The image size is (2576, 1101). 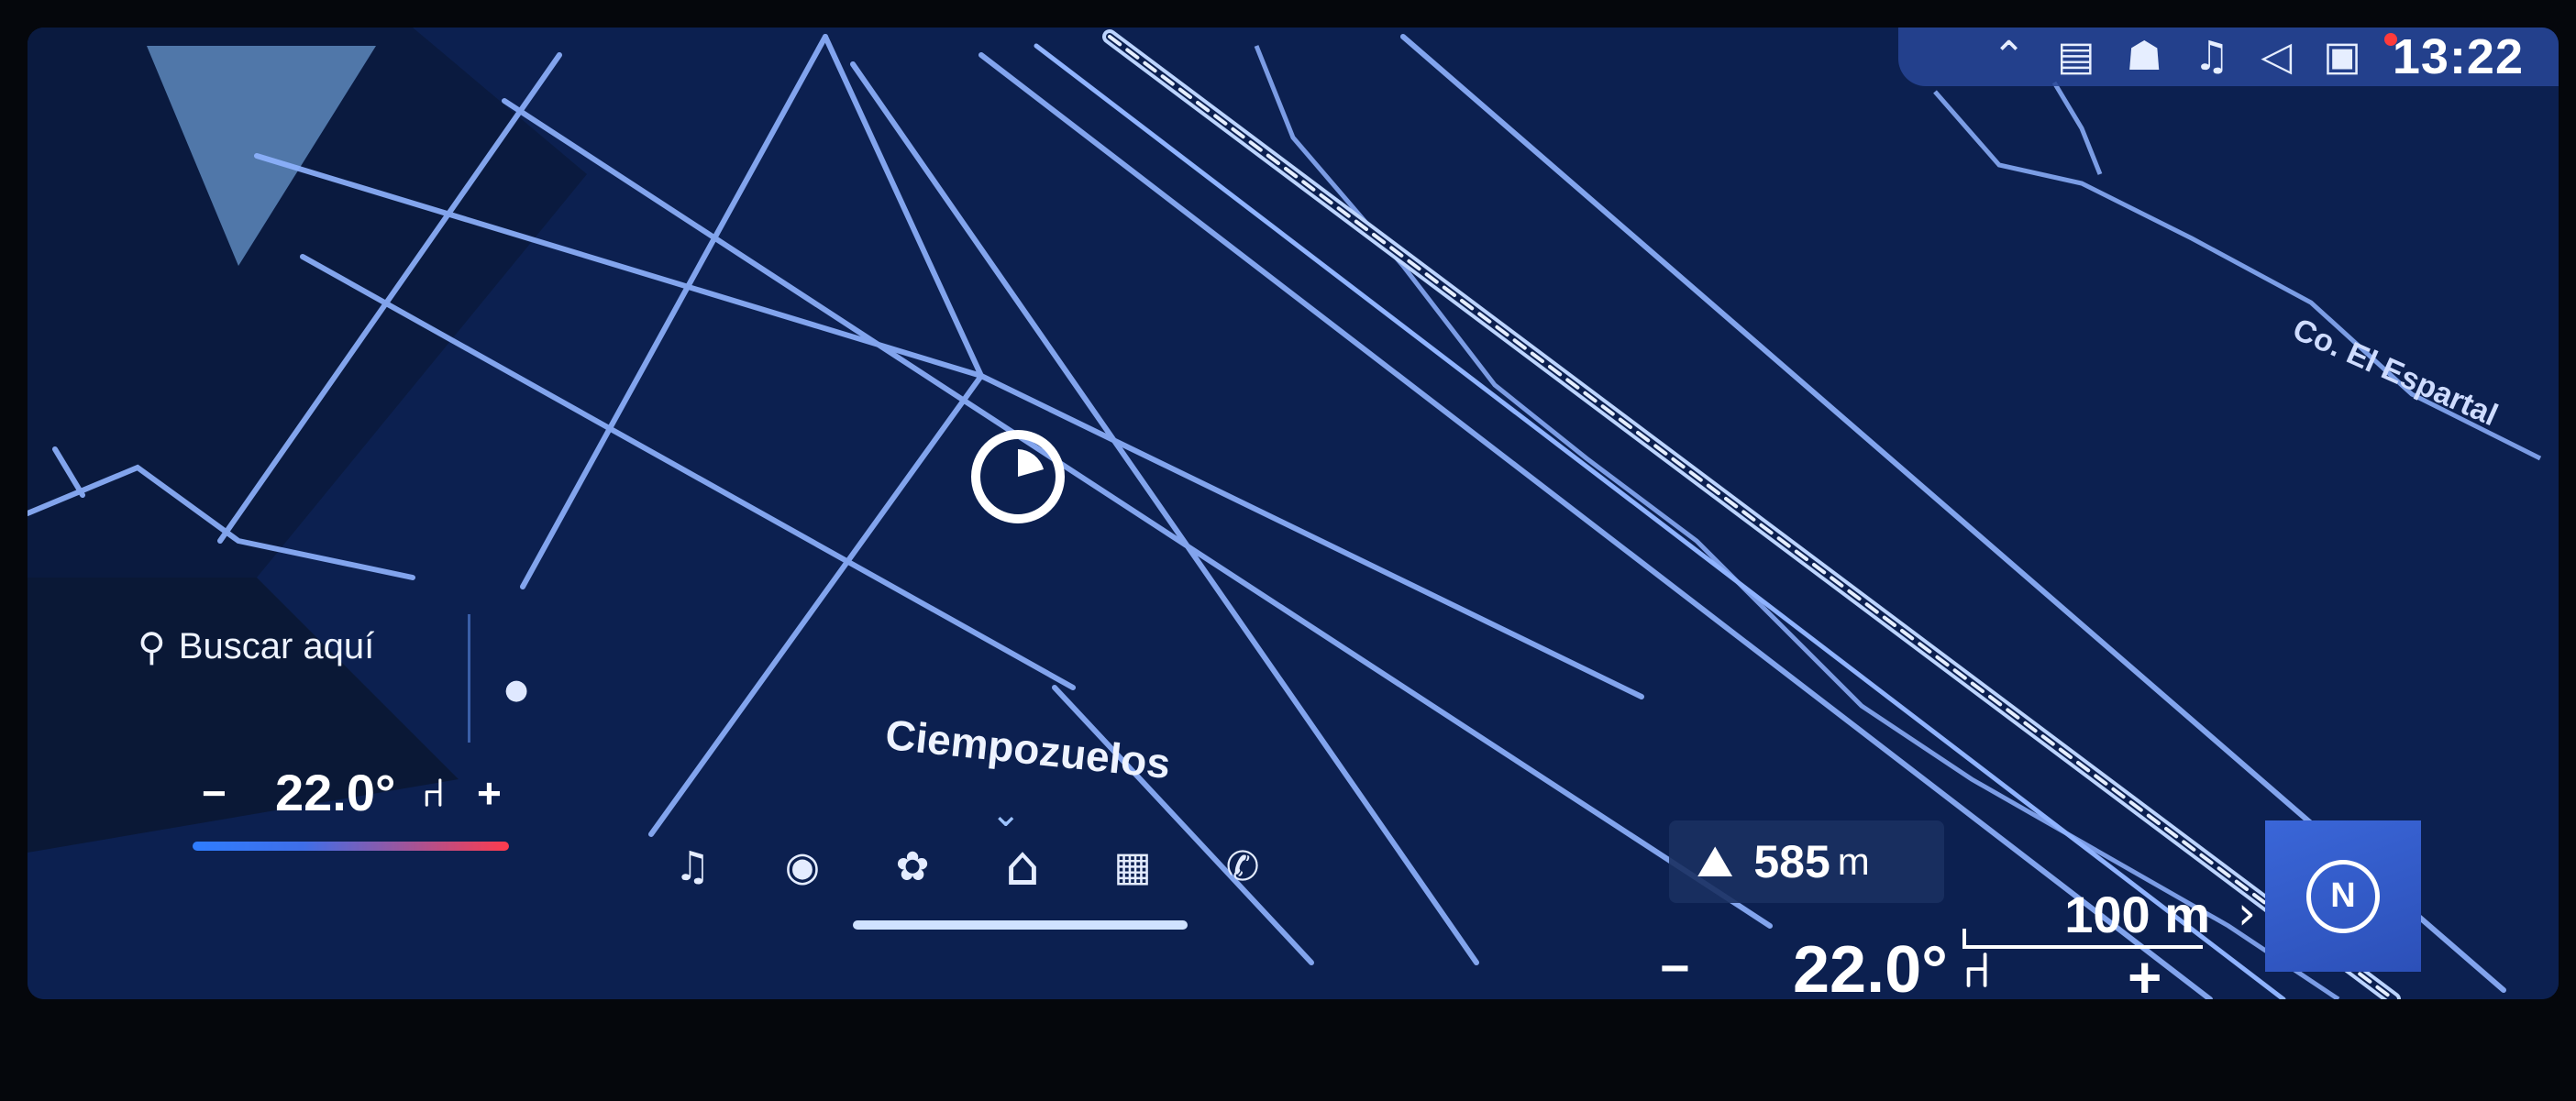 I want to click on elevation-value: 585, so click(x=1791, y=862).